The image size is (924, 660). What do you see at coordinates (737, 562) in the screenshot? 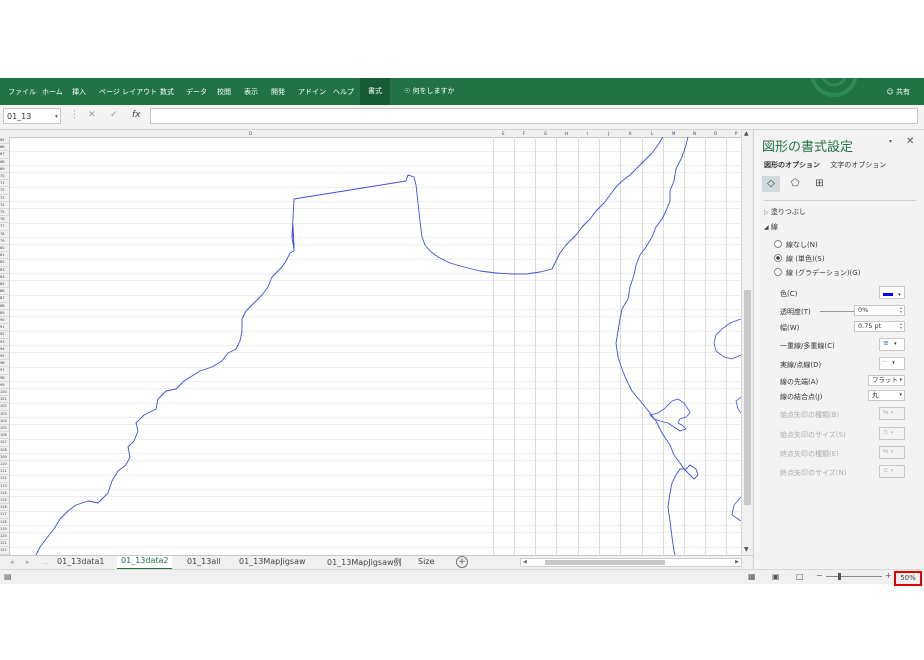
I see `scroll-right-icon: ▶` at bounding box center [737, 562].